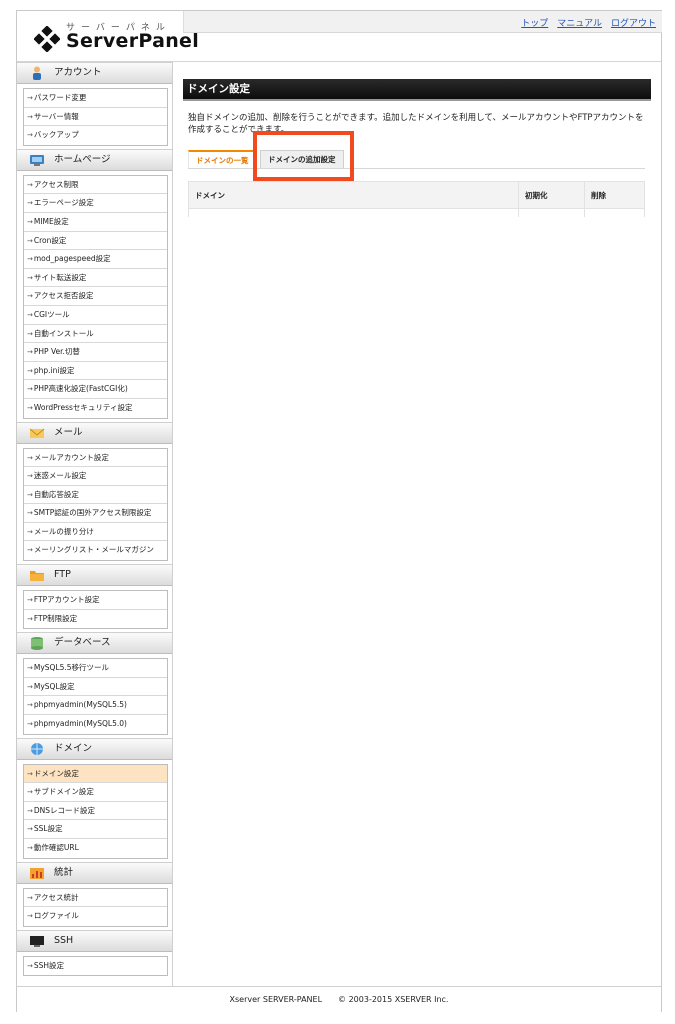 This screenshot has width=675, height=1024. I want to click on top-links: トップ マニュアル ログアウト, so click(584, 22).